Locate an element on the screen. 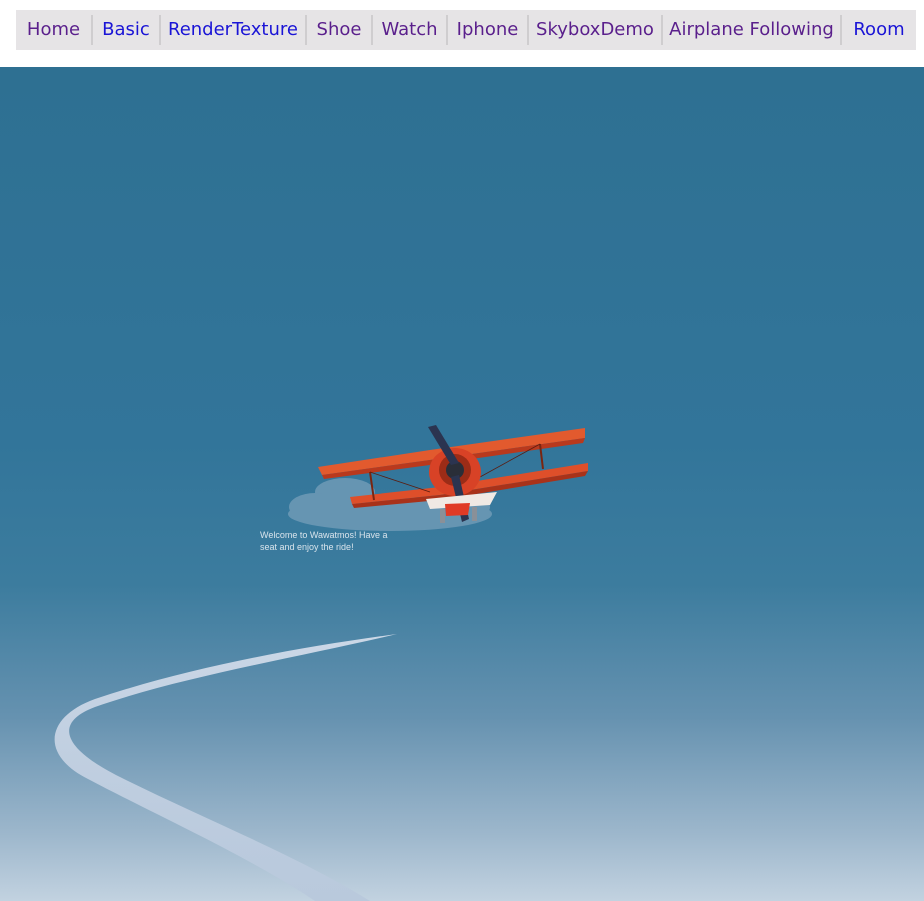 This screenshot has height=901, width=924. winding-path is located at coordinates (225, 767).